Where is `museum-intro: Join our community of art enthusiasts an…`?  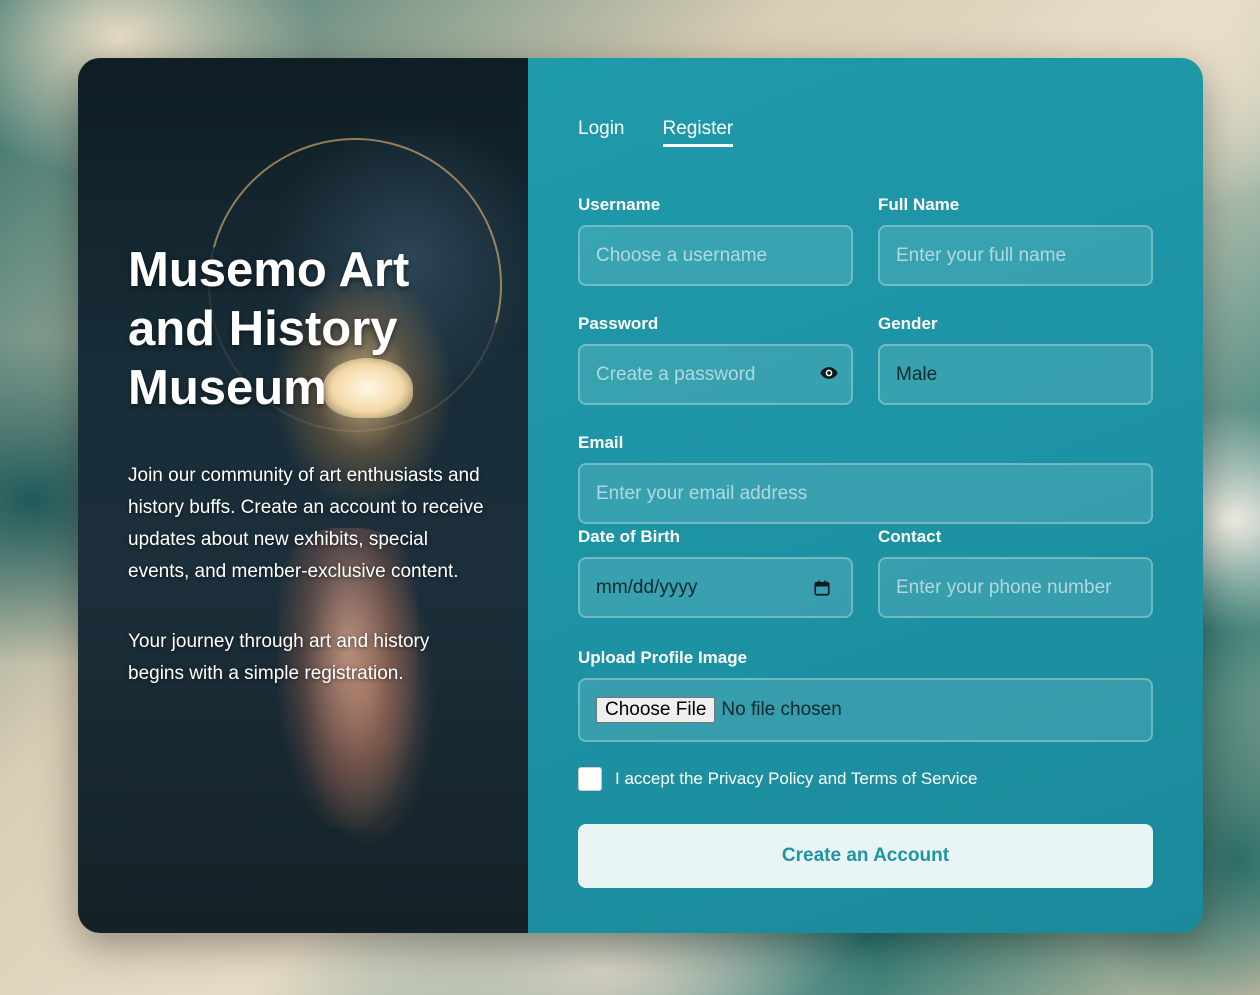 museum-intro: Join our community of art enthusiasts an… is located at coordinates (306, 523).